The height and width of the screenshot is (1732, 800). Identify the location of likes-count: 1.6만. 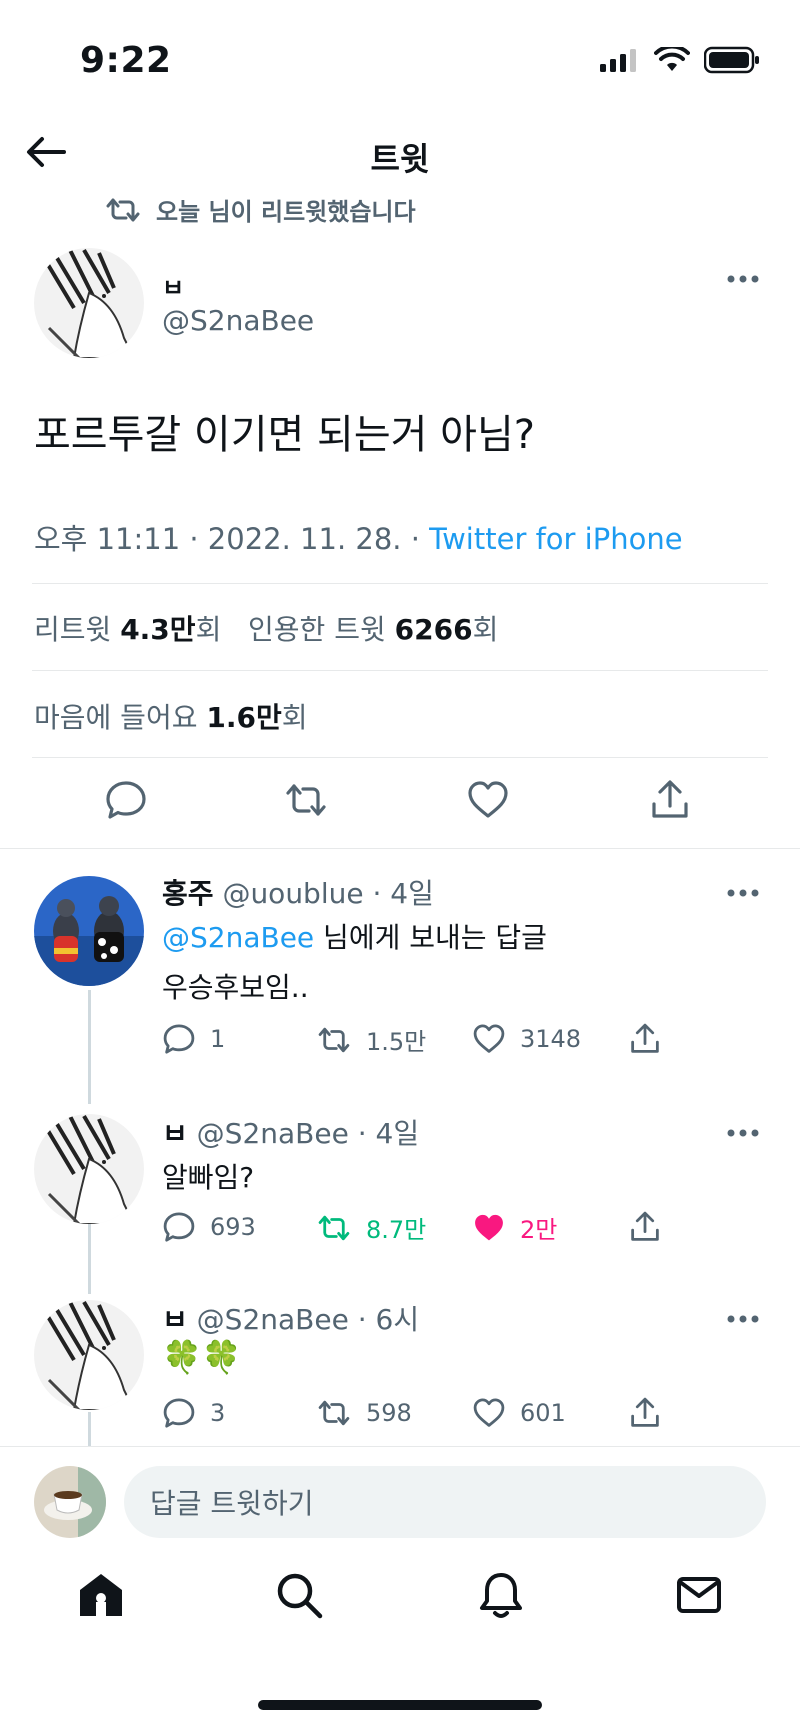
(244, 717).